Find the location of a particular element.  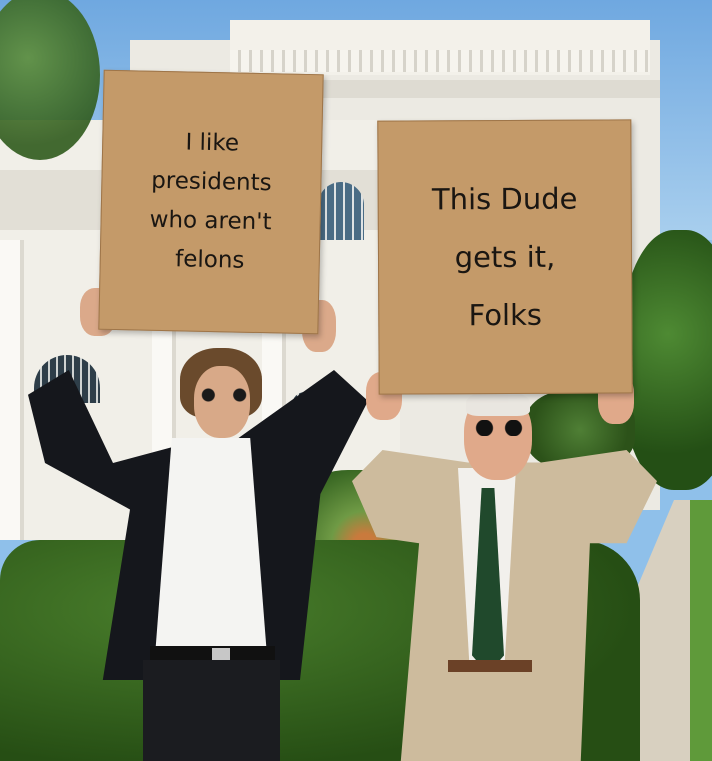

sign-right-text: This Dude gets it, Folks is located at coordinates (505, 256).